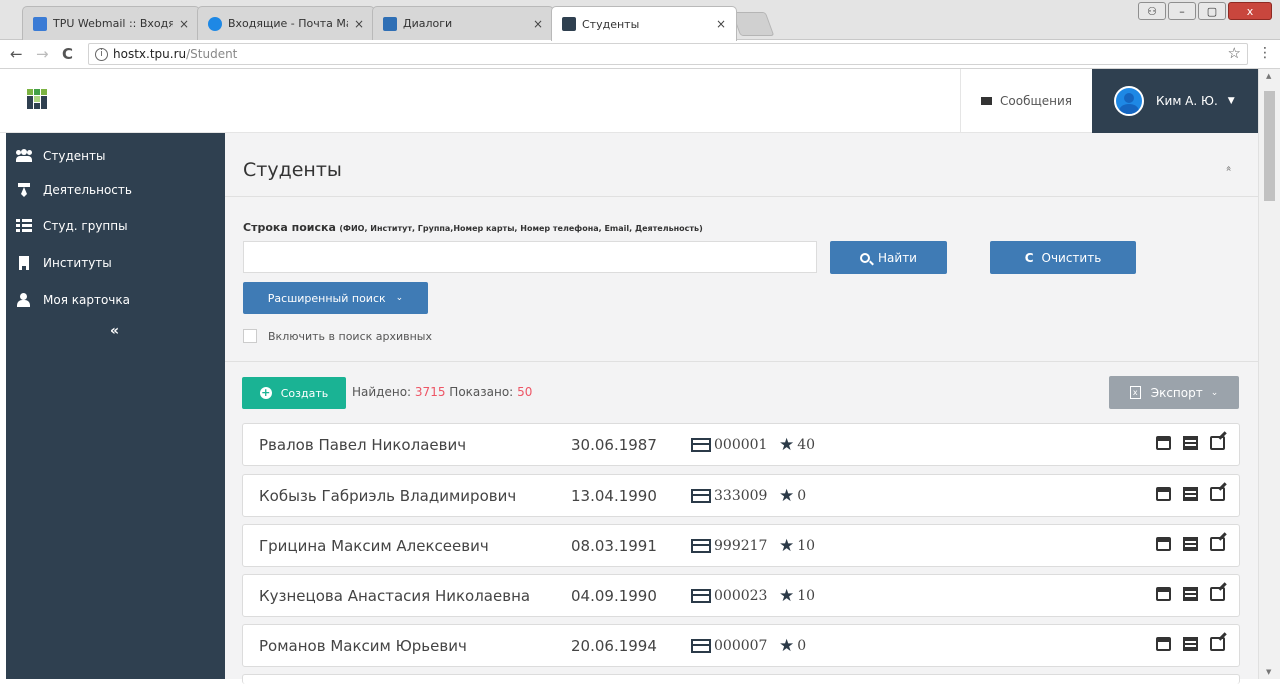 This screenshot has height=684, width=1280. I want to click on sidebar-item-groups: Студ. группы, so click(72, 226).